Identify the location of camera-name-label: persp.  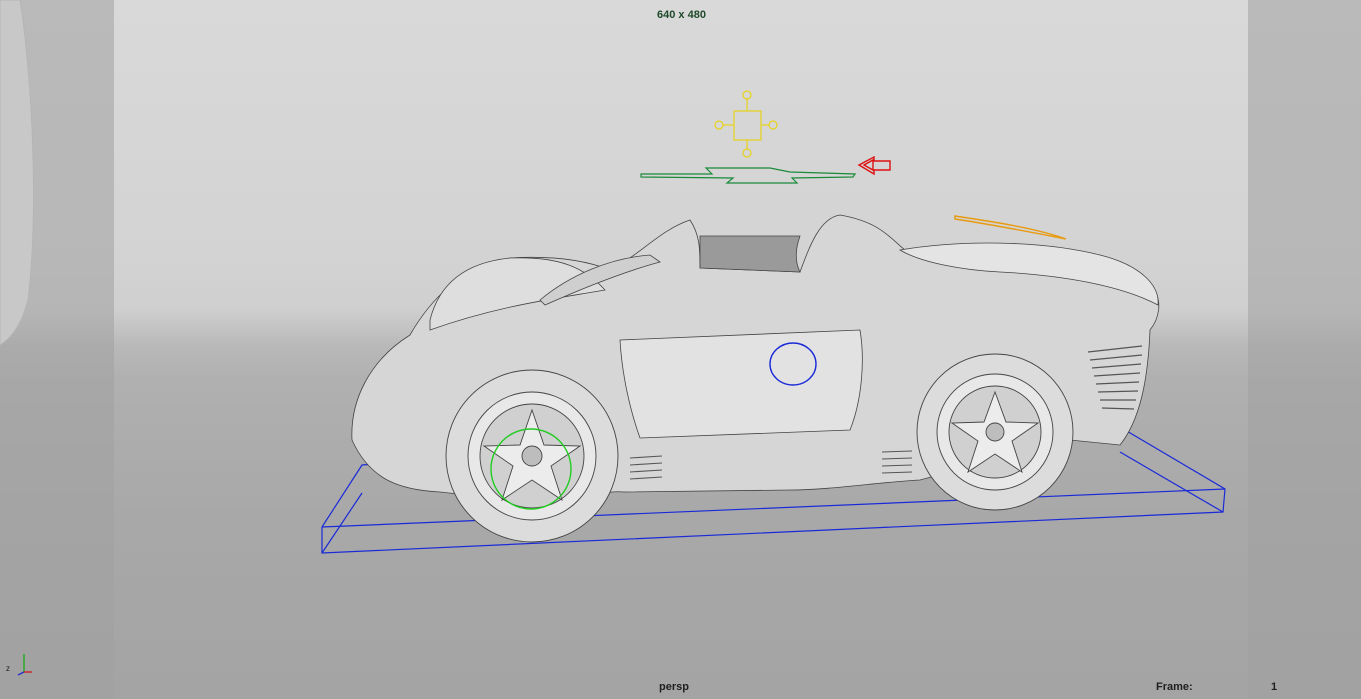
(674, 687).